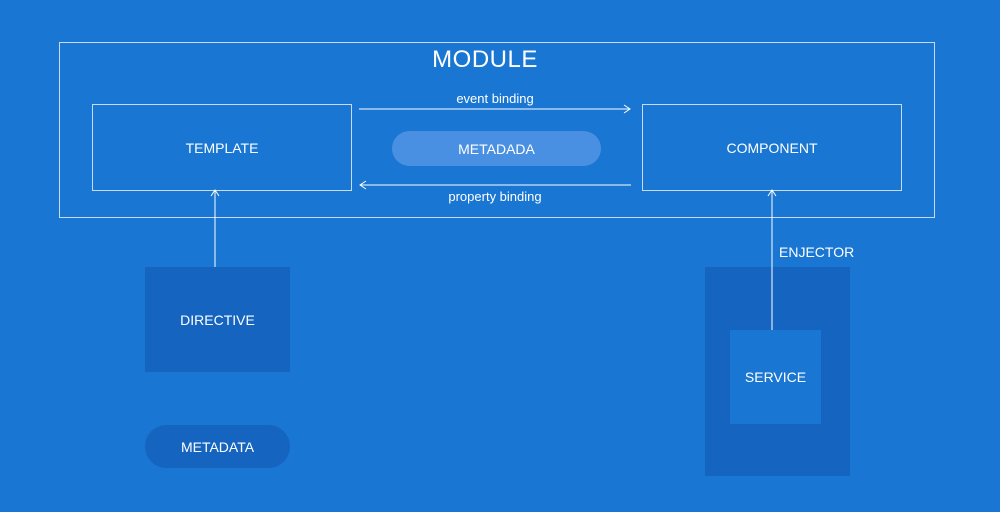 This screenshot has width=1000, height=512. Describe the element at coordinates (772, 259) in the screenshot. I see `service-to-component-arrow` at that location.